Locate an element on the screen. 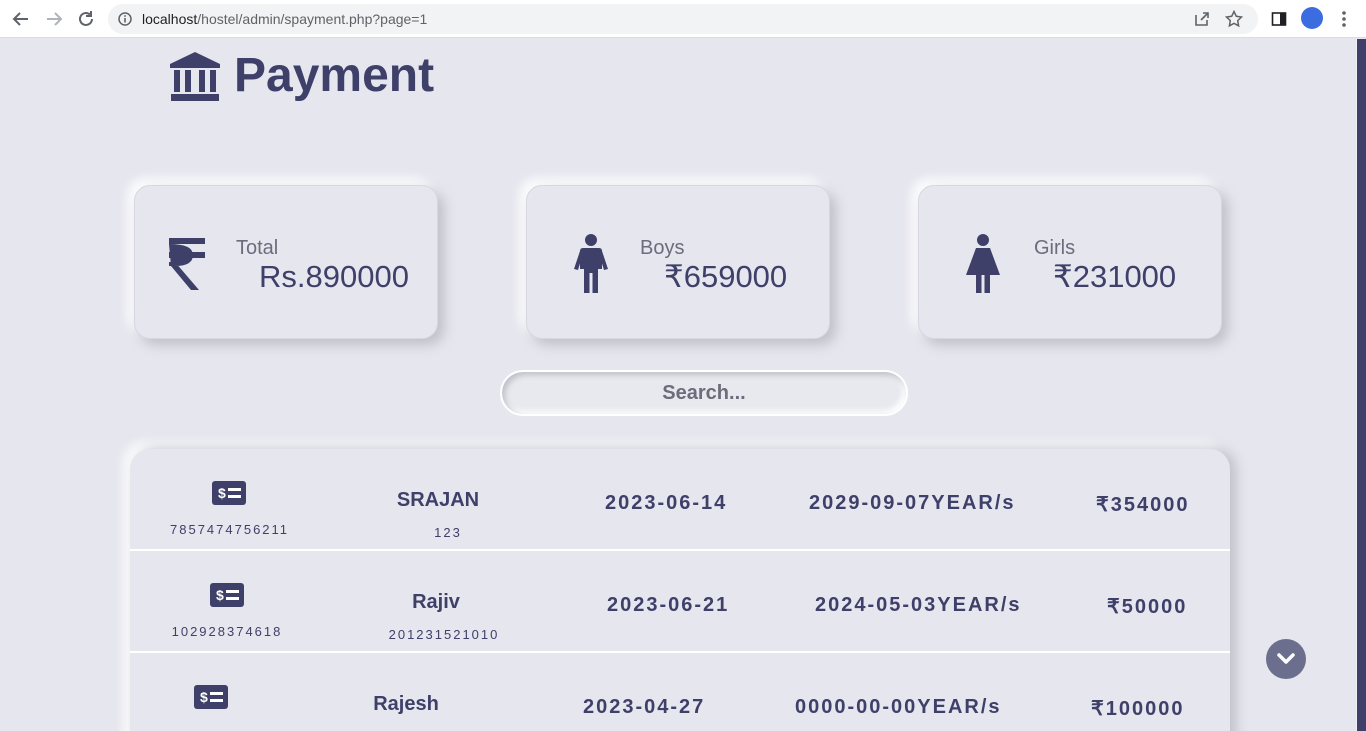 This screenshot has height=731, width=1366. stat-card-boys: Boys ₹659000 is located at coordinates (678, 262).